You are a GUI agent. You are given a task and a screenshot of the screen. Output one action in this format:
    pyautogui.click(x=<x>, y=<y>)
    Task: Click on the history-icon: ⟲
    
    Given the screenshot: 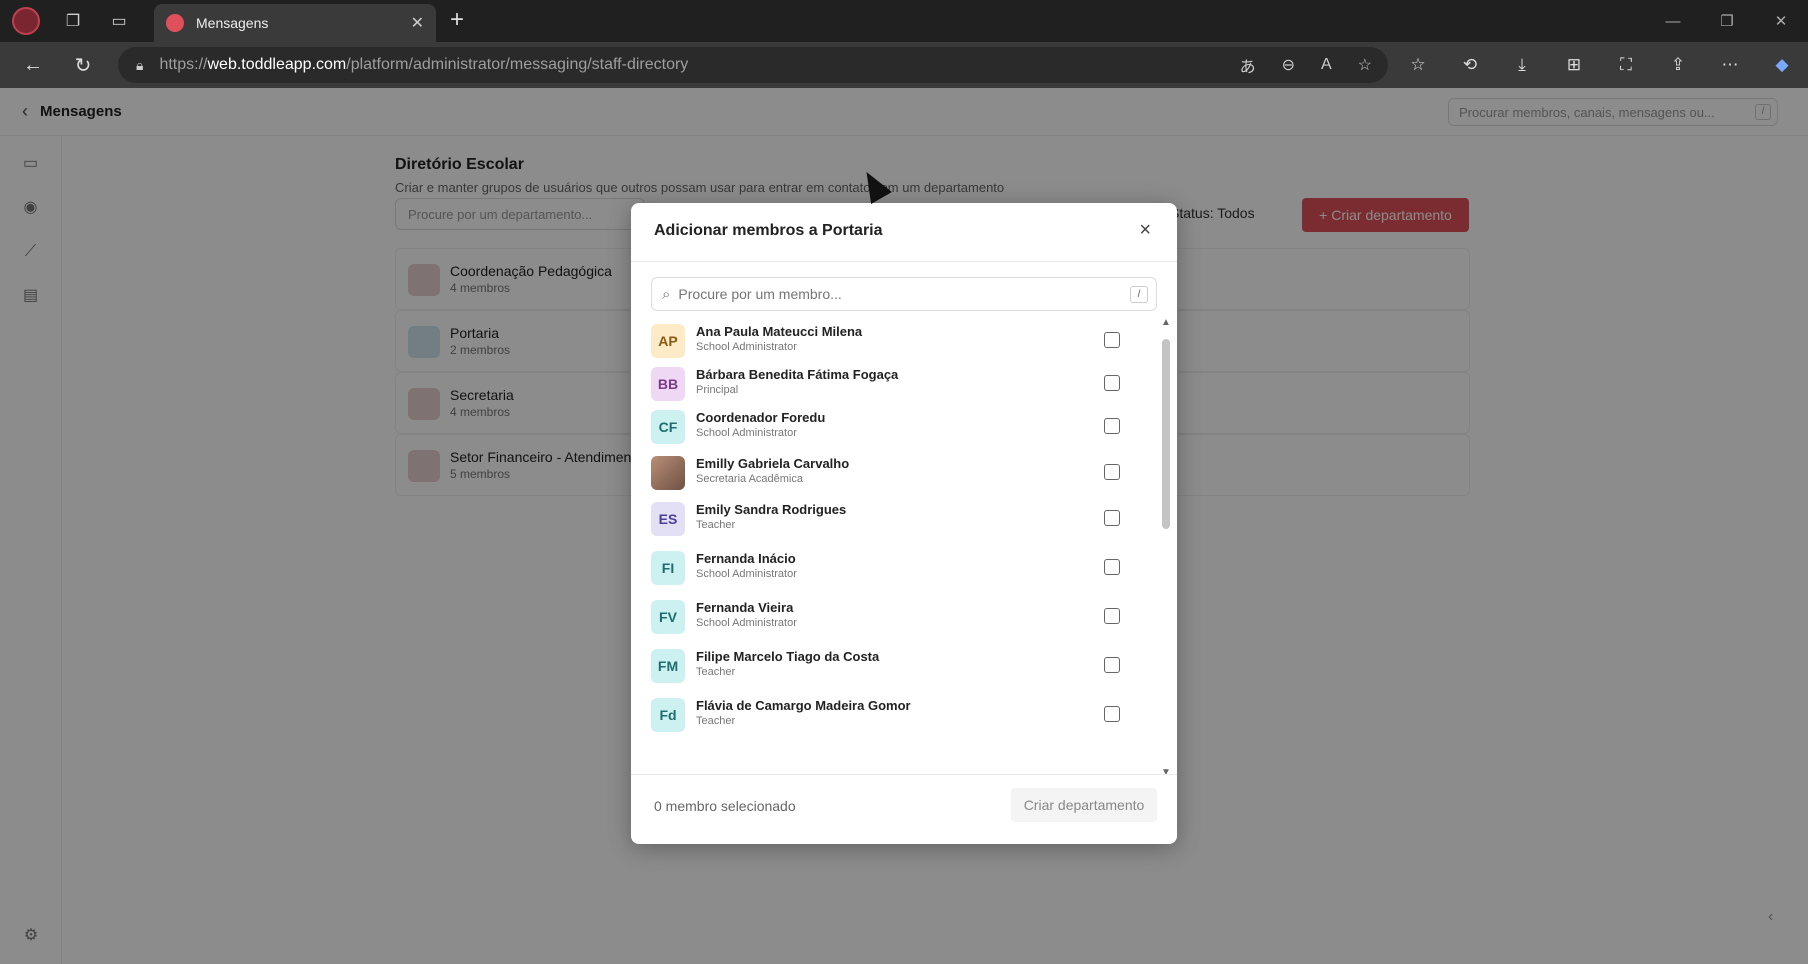 What is the action you would take?
    pyautogui.click(x=1470, y=65)
    